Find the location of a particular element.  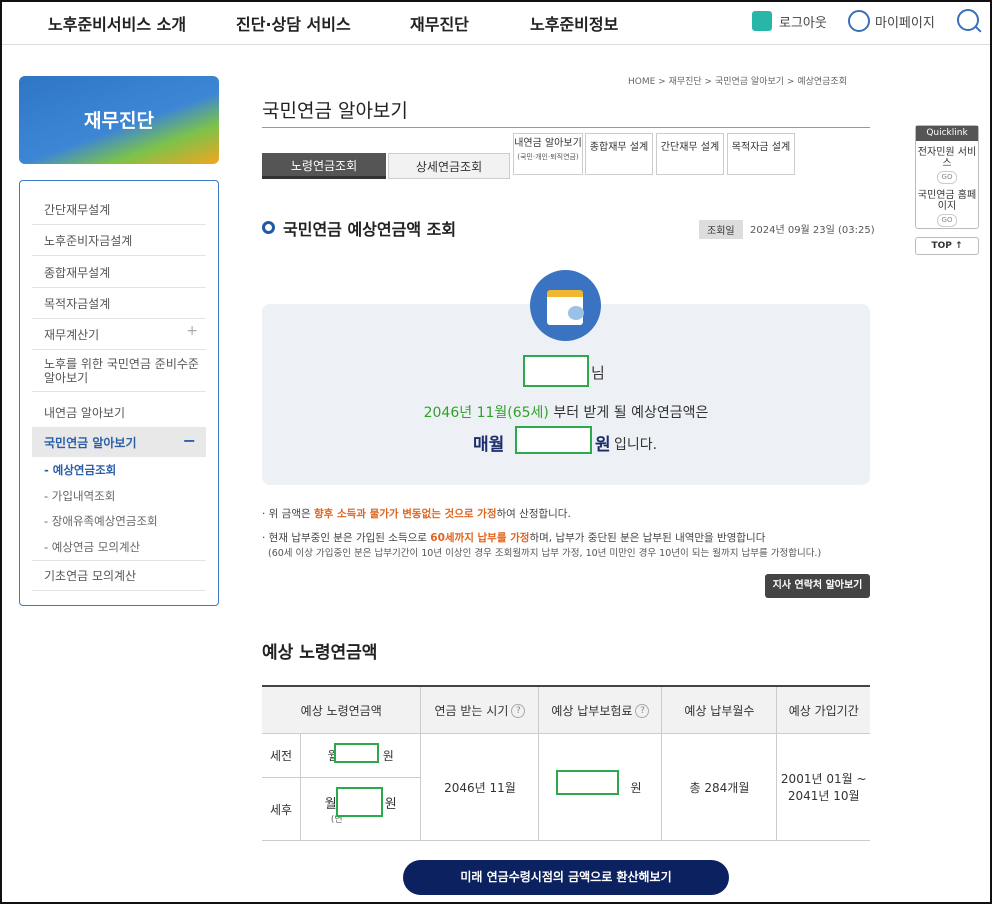

tab-simple: 간단재무 설계 is located at coordinates (690, 154).